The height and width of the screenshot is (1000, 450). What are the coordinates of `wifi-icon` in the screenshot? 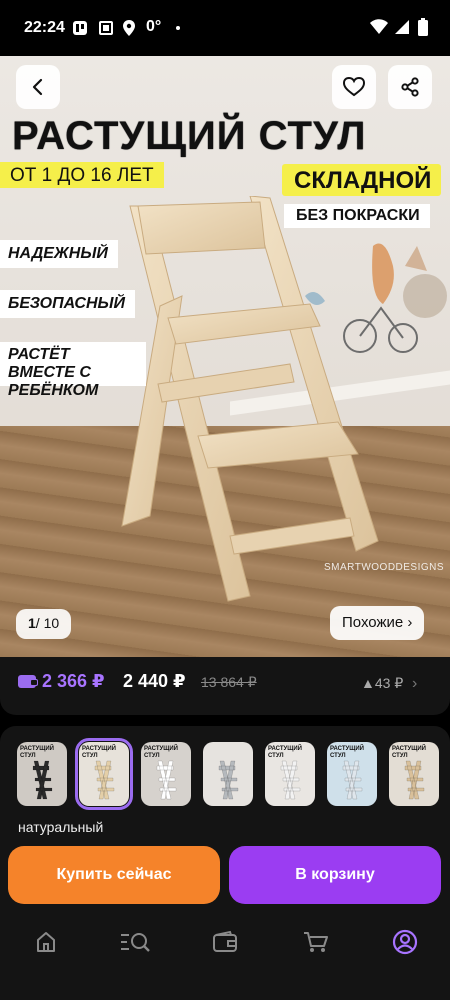 It's located at (379, 26).